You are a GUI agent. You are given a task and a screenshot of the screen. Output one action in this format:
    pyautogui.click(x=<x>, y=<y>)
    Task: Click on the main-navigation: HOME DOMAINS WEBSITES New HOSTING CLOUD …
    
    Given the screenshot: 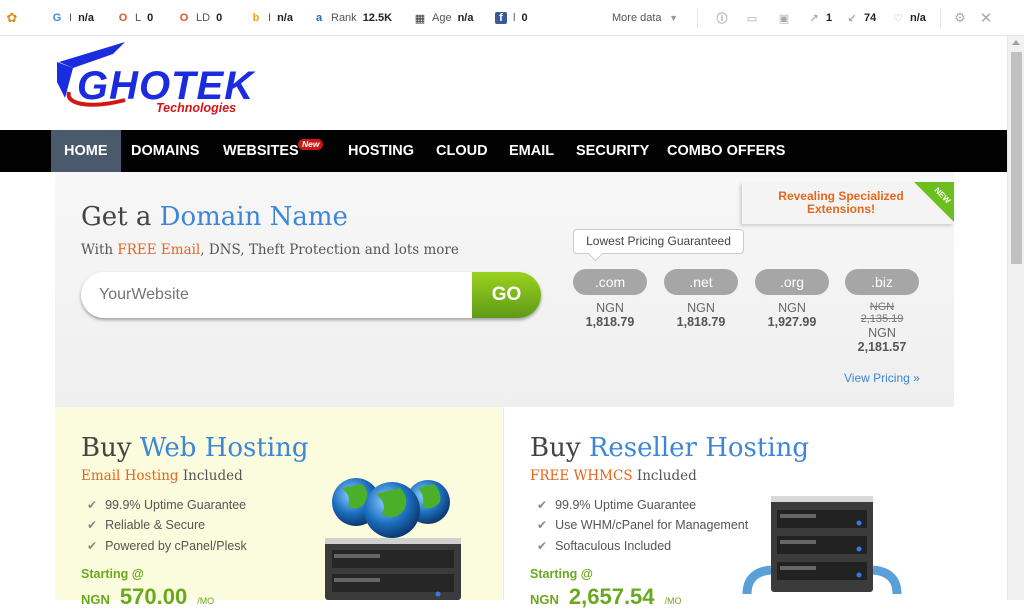 What is the action you would take?
    pyautogui.click(x=503, y=151)
    